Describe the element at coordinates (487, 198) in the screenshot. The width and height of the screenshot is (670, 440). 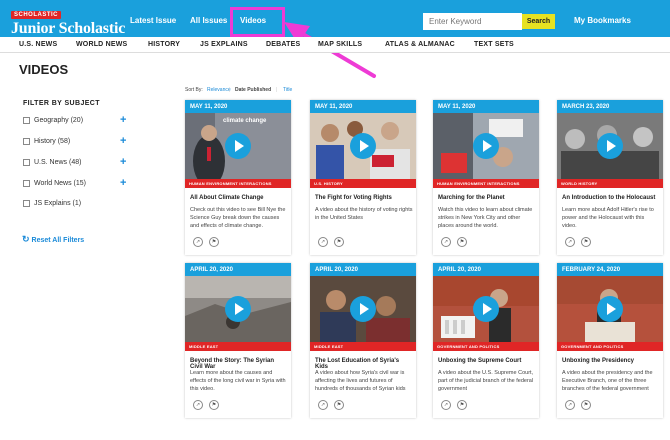
I see `card-title: Marching for the Planet` at that location.